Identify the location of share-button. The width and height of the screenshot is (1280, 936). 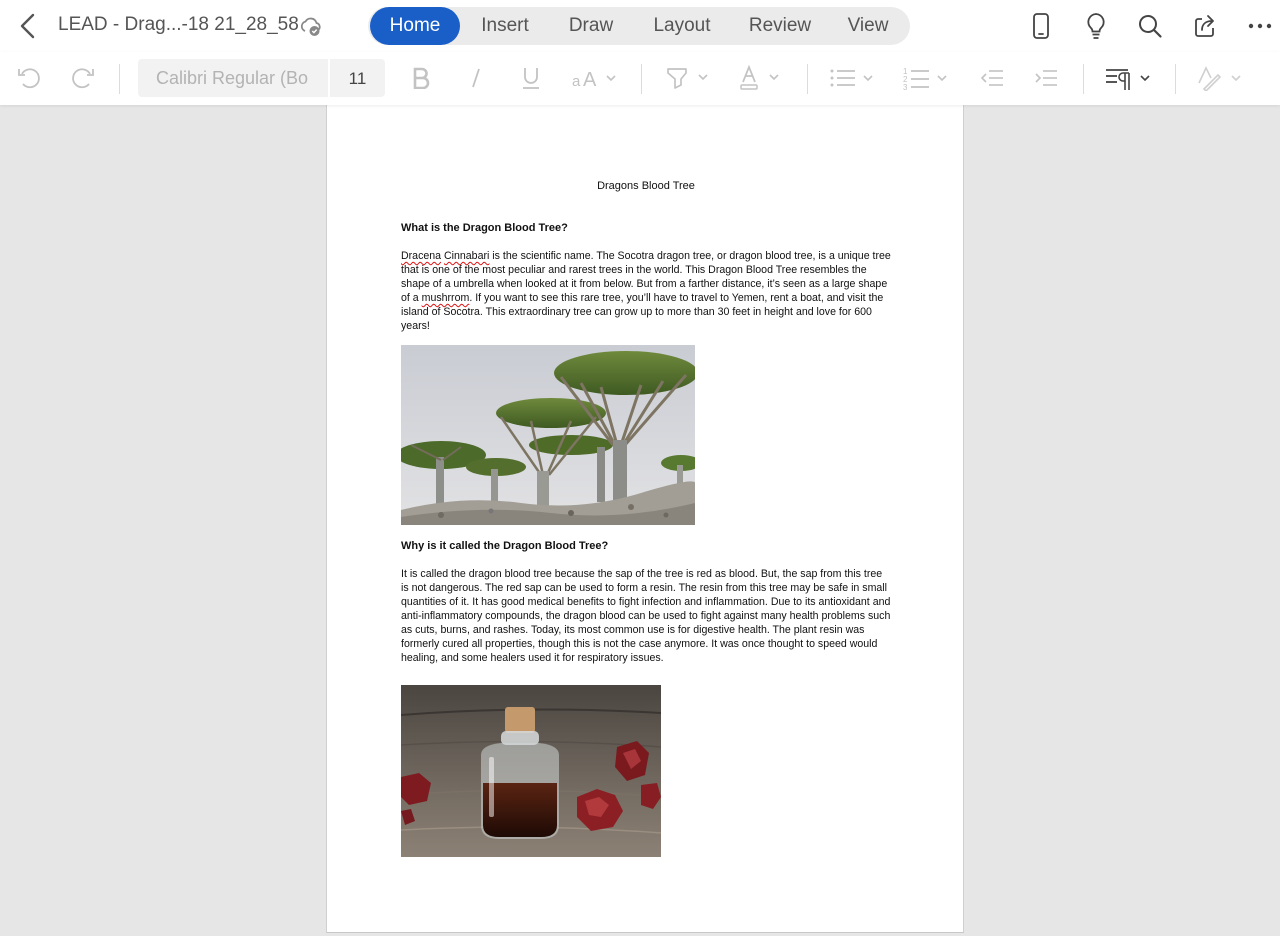
(1206, 26).